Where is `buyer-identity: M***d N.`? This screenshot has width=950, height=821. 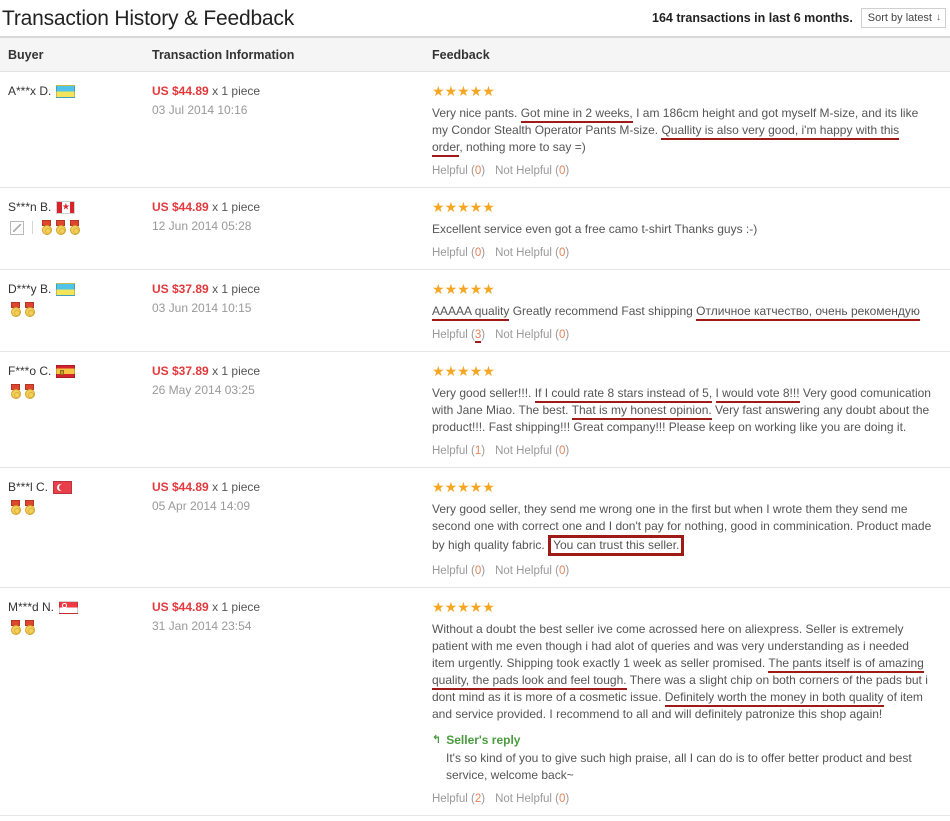 buyer-identity: M***d N. is located at coordinates (80, 607).